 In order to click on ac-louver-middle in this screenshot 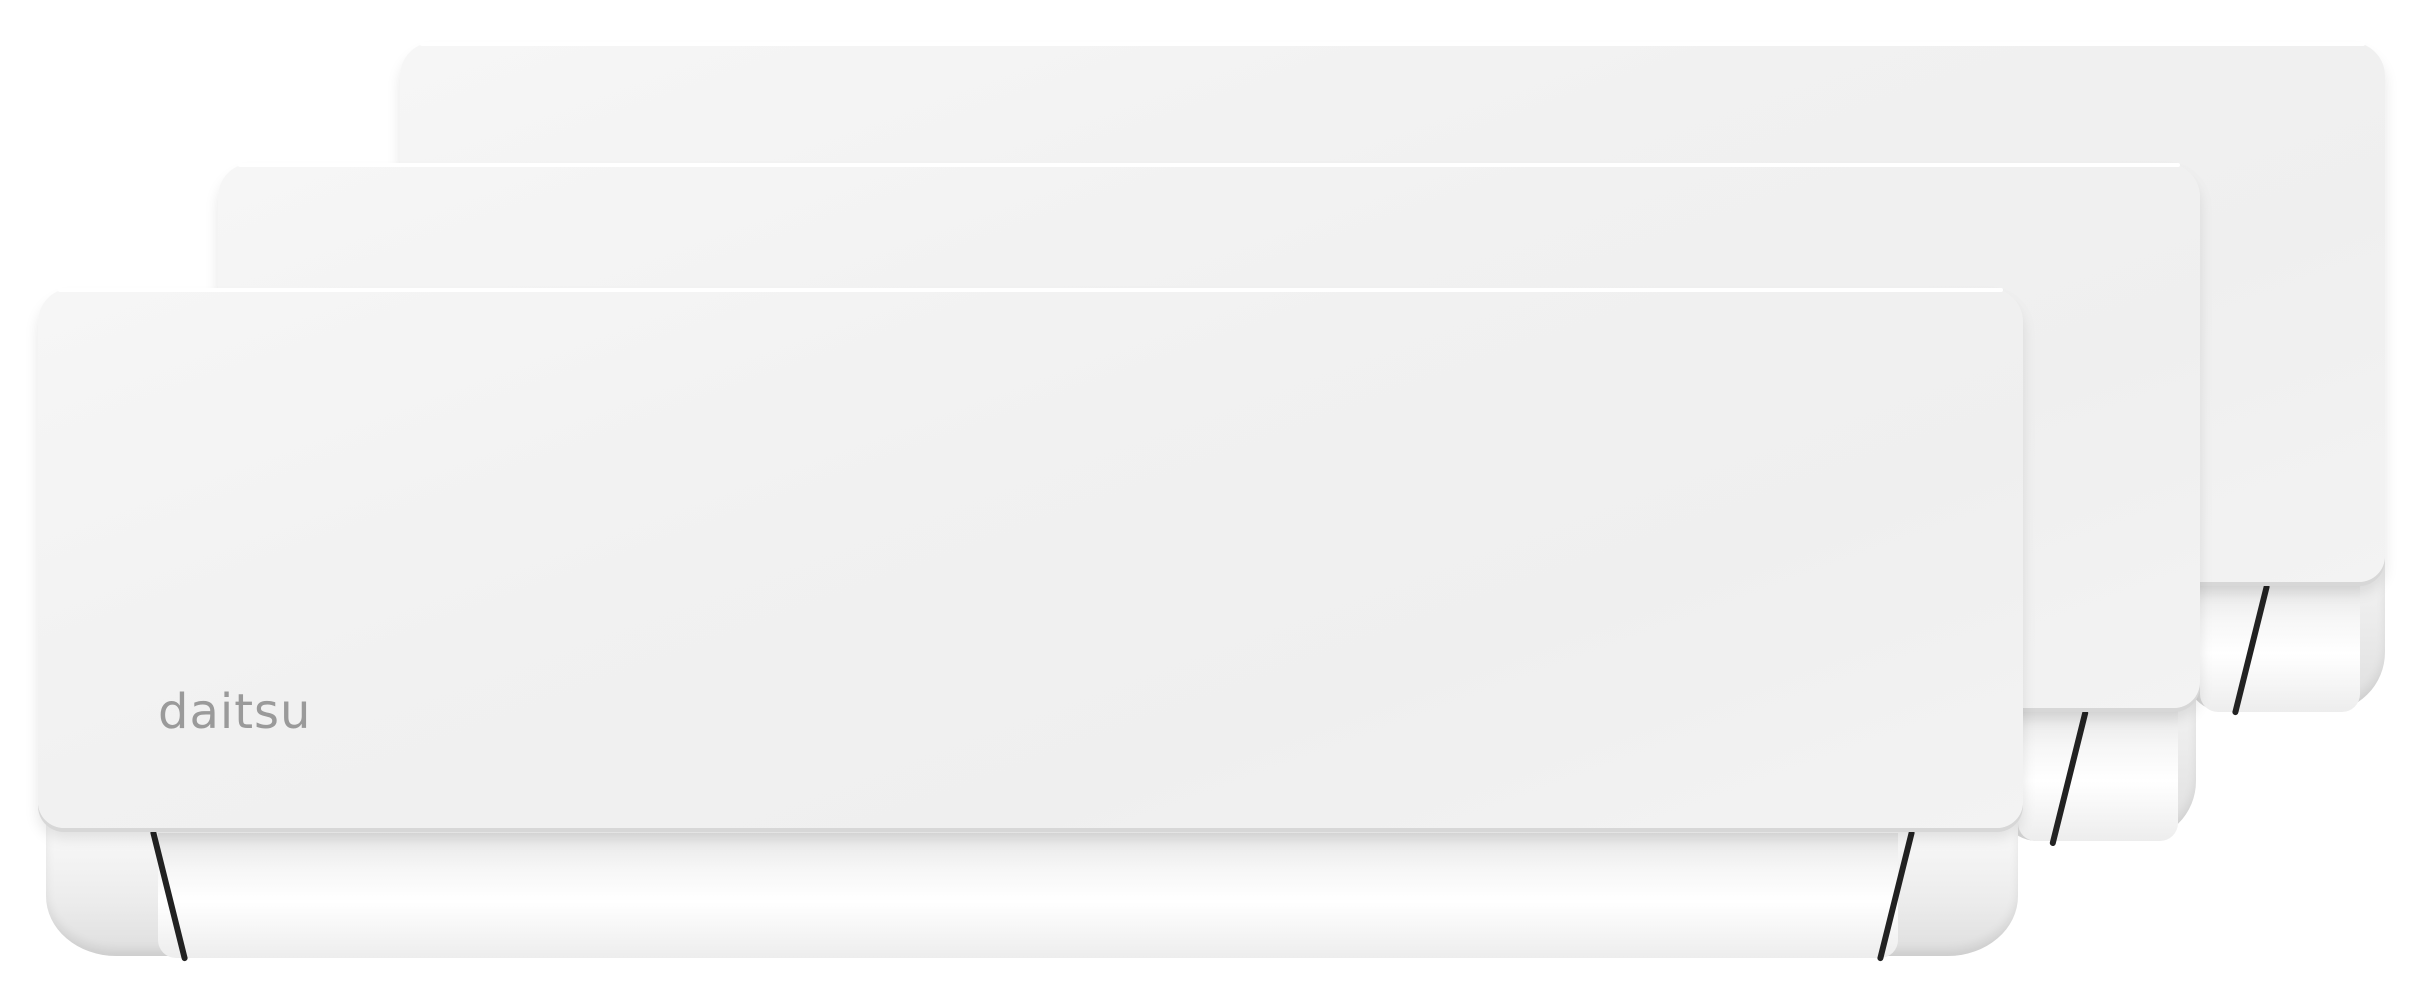, I will do `click(2098, 774)`.